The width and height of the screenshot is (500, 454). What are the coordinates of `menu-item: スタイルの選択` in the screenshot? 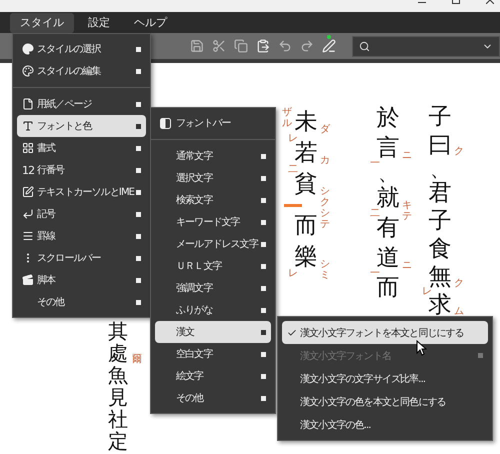 It's located at (81, 49).